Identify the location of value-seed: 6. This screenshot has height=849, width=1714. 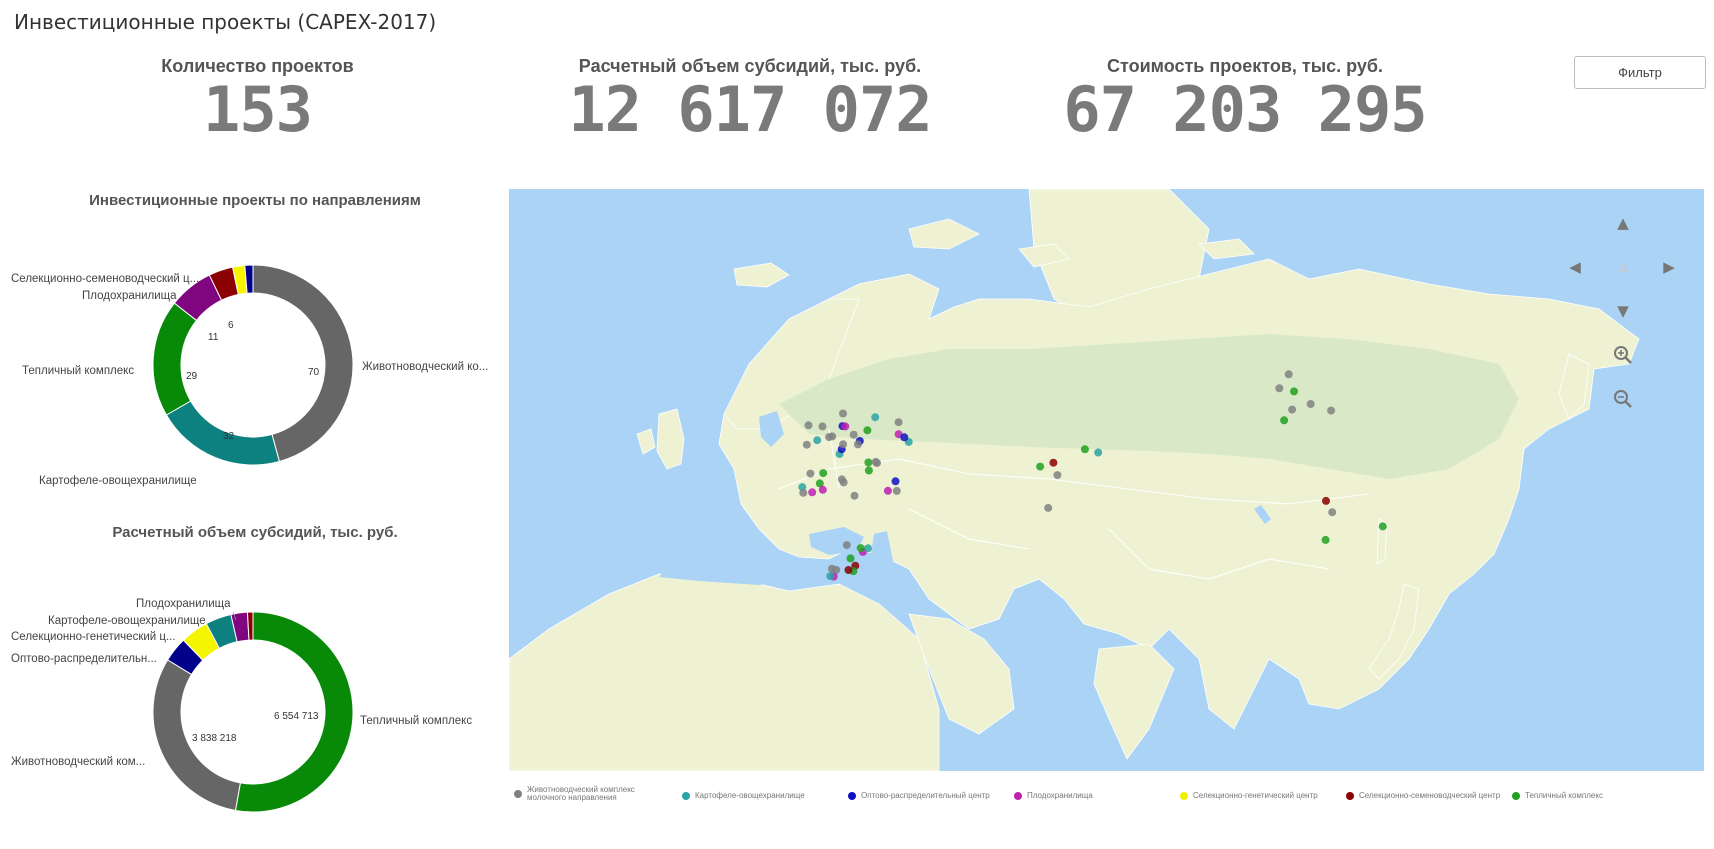
(231, 325).